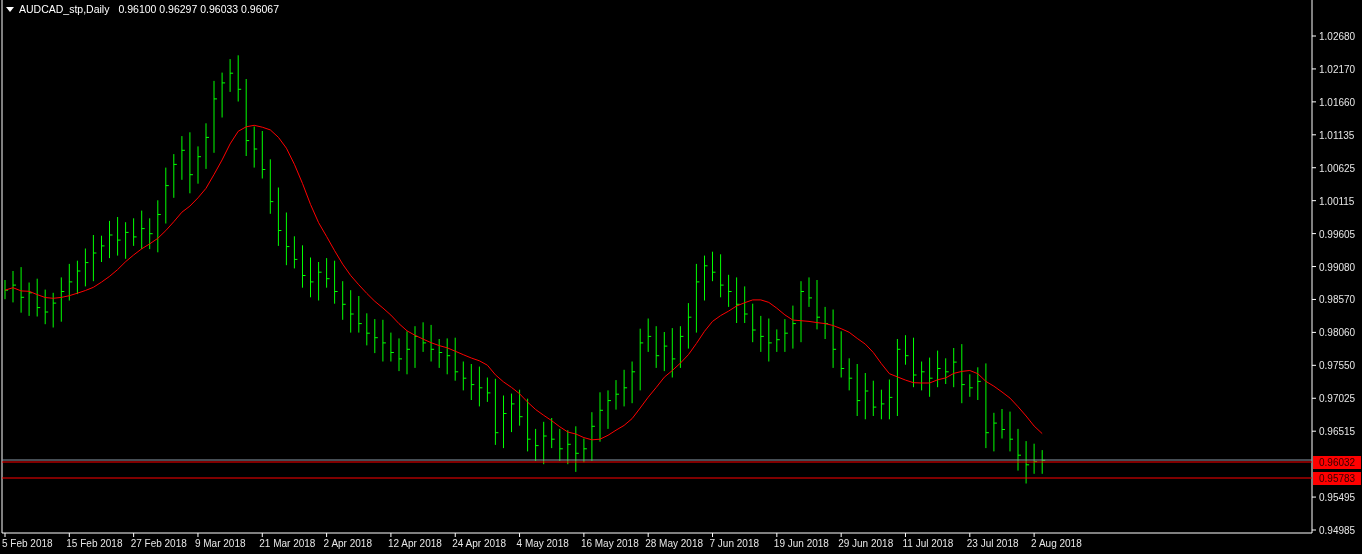 The height and width of the screenshot is (554, 1362). Describe the element at coordinates (1337, 478) in the screenshot. I see `price-tag: 0.95783` at that location.